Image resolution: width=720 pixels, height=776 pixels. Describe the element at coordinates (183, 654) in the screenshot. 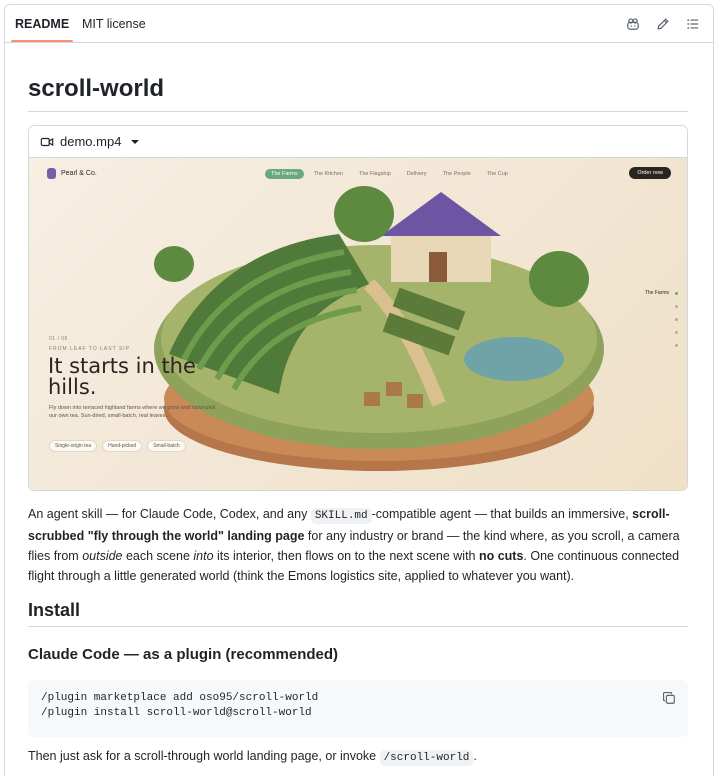

I see `plugin-heading: Claude Code — as a plugin (recommended)` at that location.